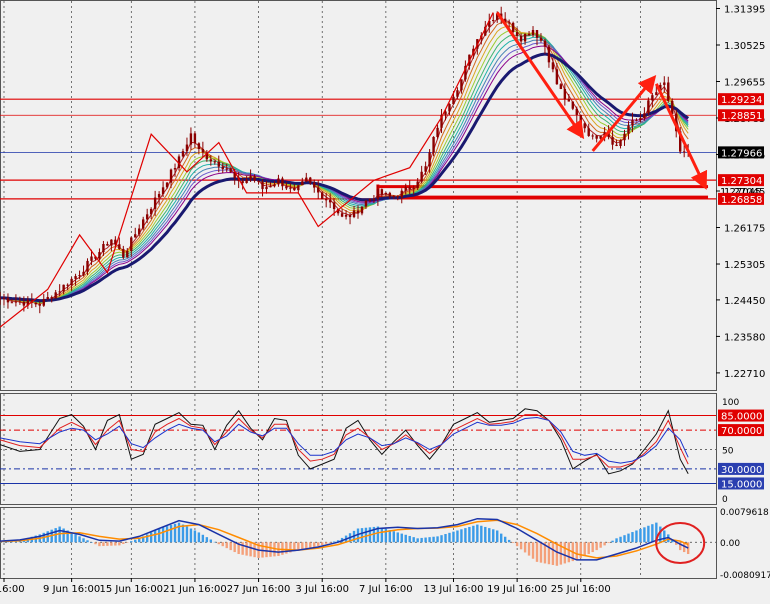 Image resolution: width=770 pixels, height=604 pixels. What do you see at coordinates (744, 265) in the screenshot?
I see `price-tick-label: 1.25305` at bounding box center [744, 265].